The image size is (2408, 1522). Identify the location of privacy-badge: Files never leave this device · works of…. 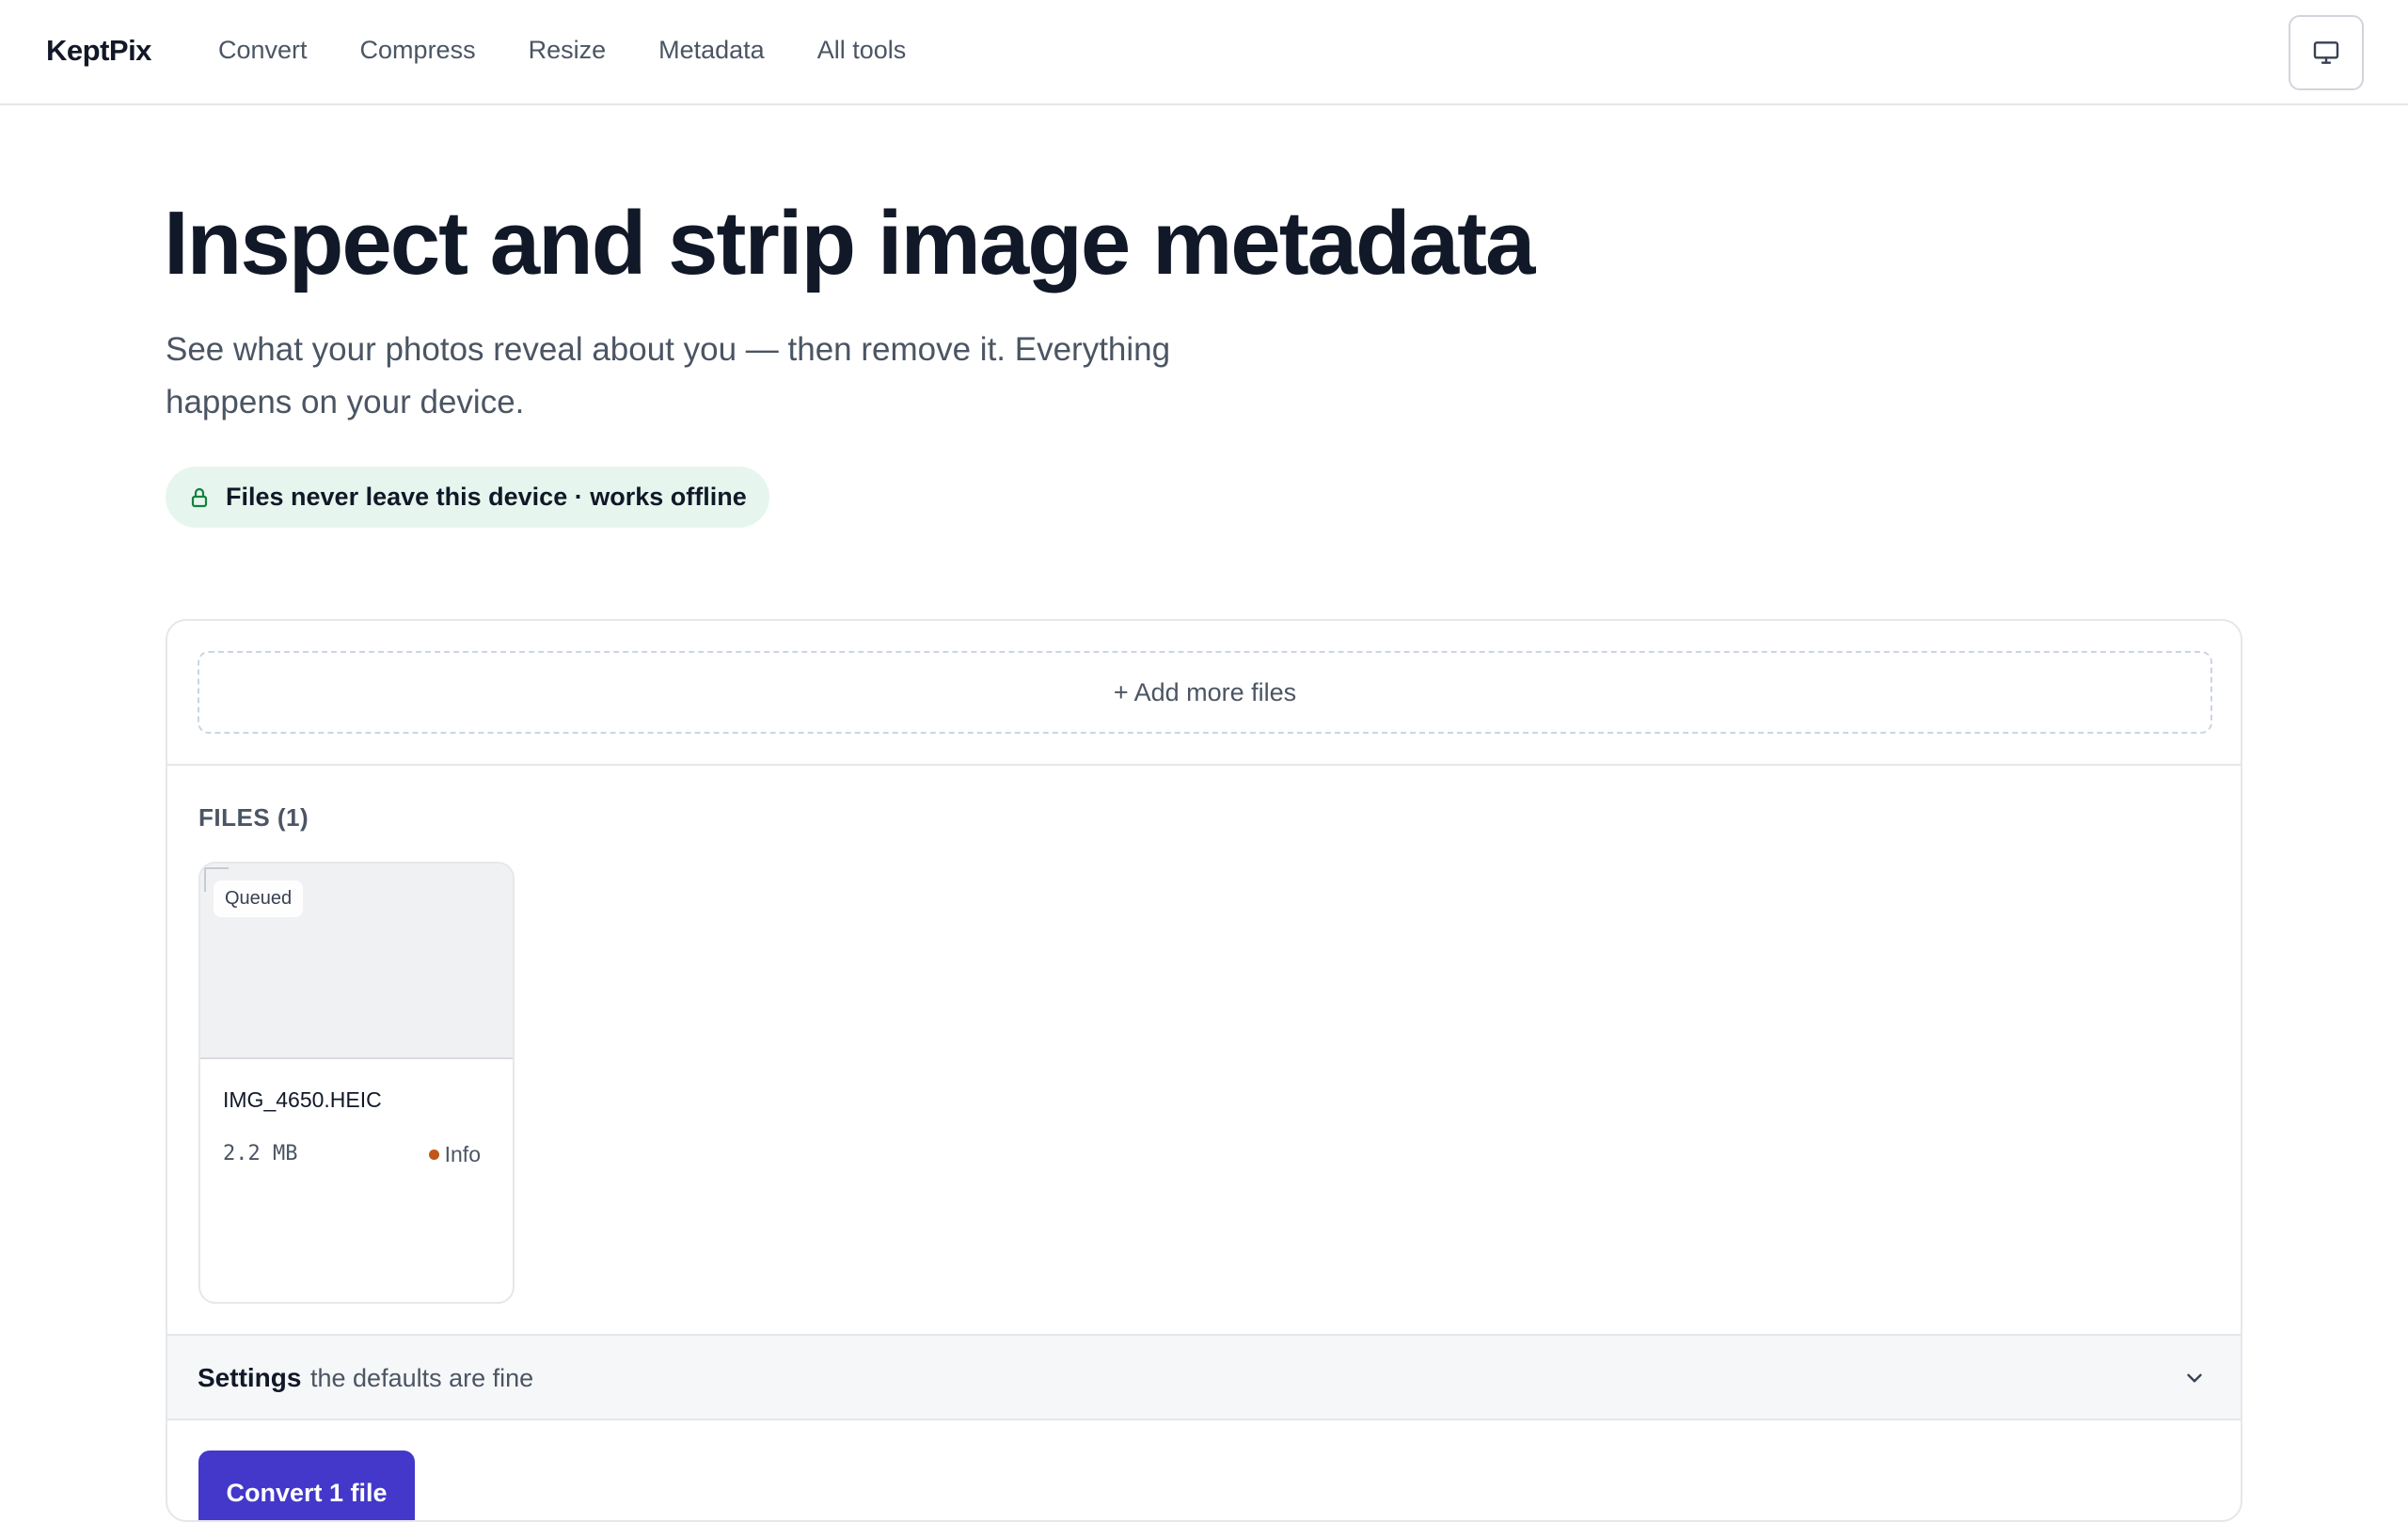
(468, 498).